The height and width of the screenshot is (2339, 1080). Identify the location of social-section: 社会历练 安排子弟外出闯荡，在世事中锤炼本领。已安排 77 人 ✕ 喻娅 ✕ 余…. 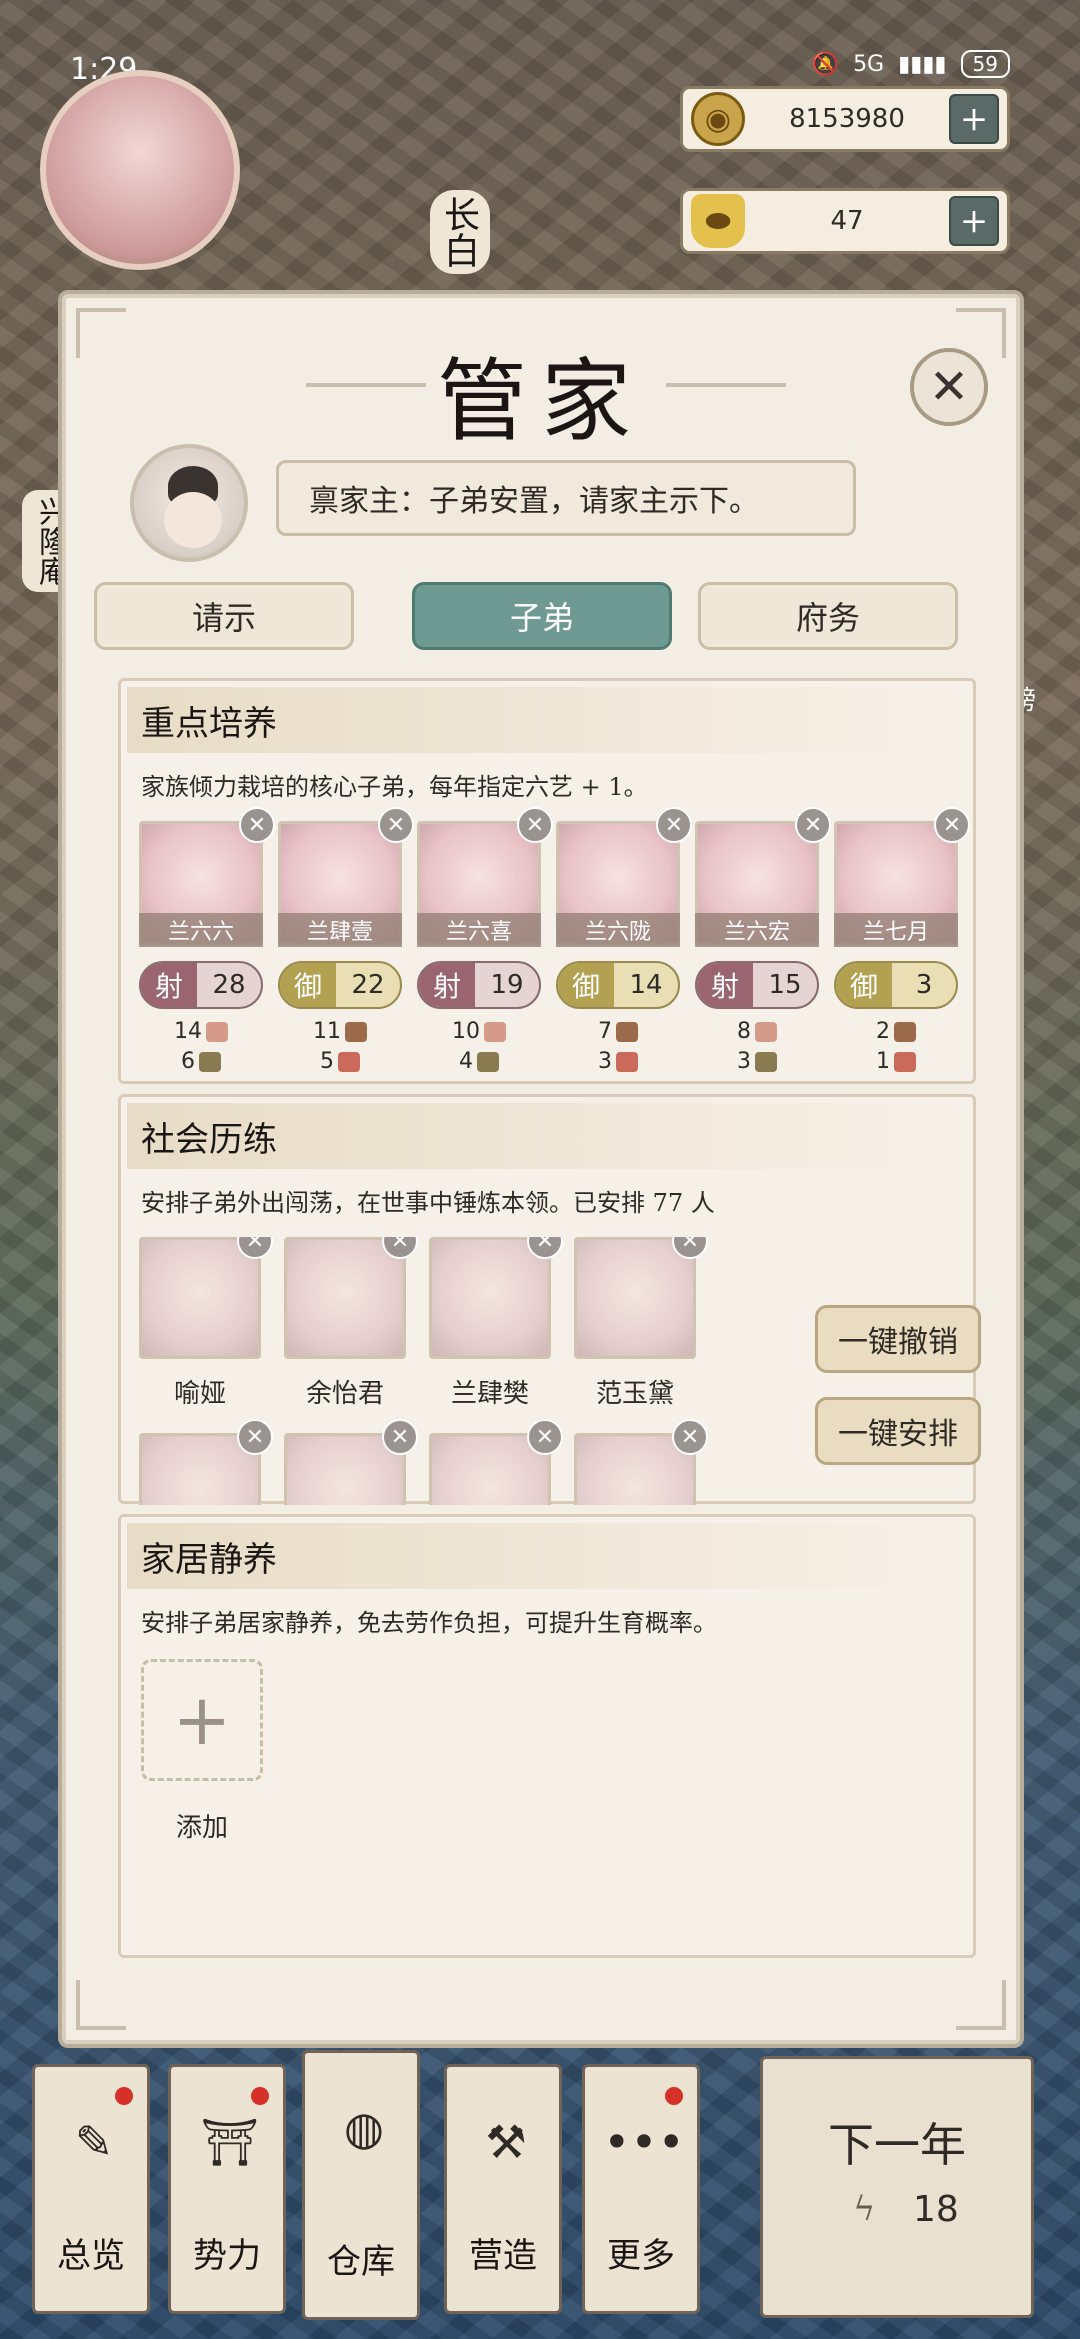
(549, 1299).